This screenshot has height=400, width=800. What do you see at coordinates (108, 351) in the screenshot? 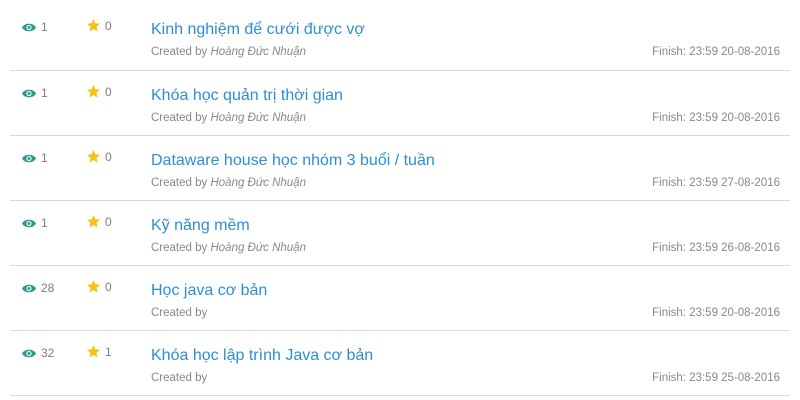
I see `star-count-value: 1` at bounding box center [108, 351].